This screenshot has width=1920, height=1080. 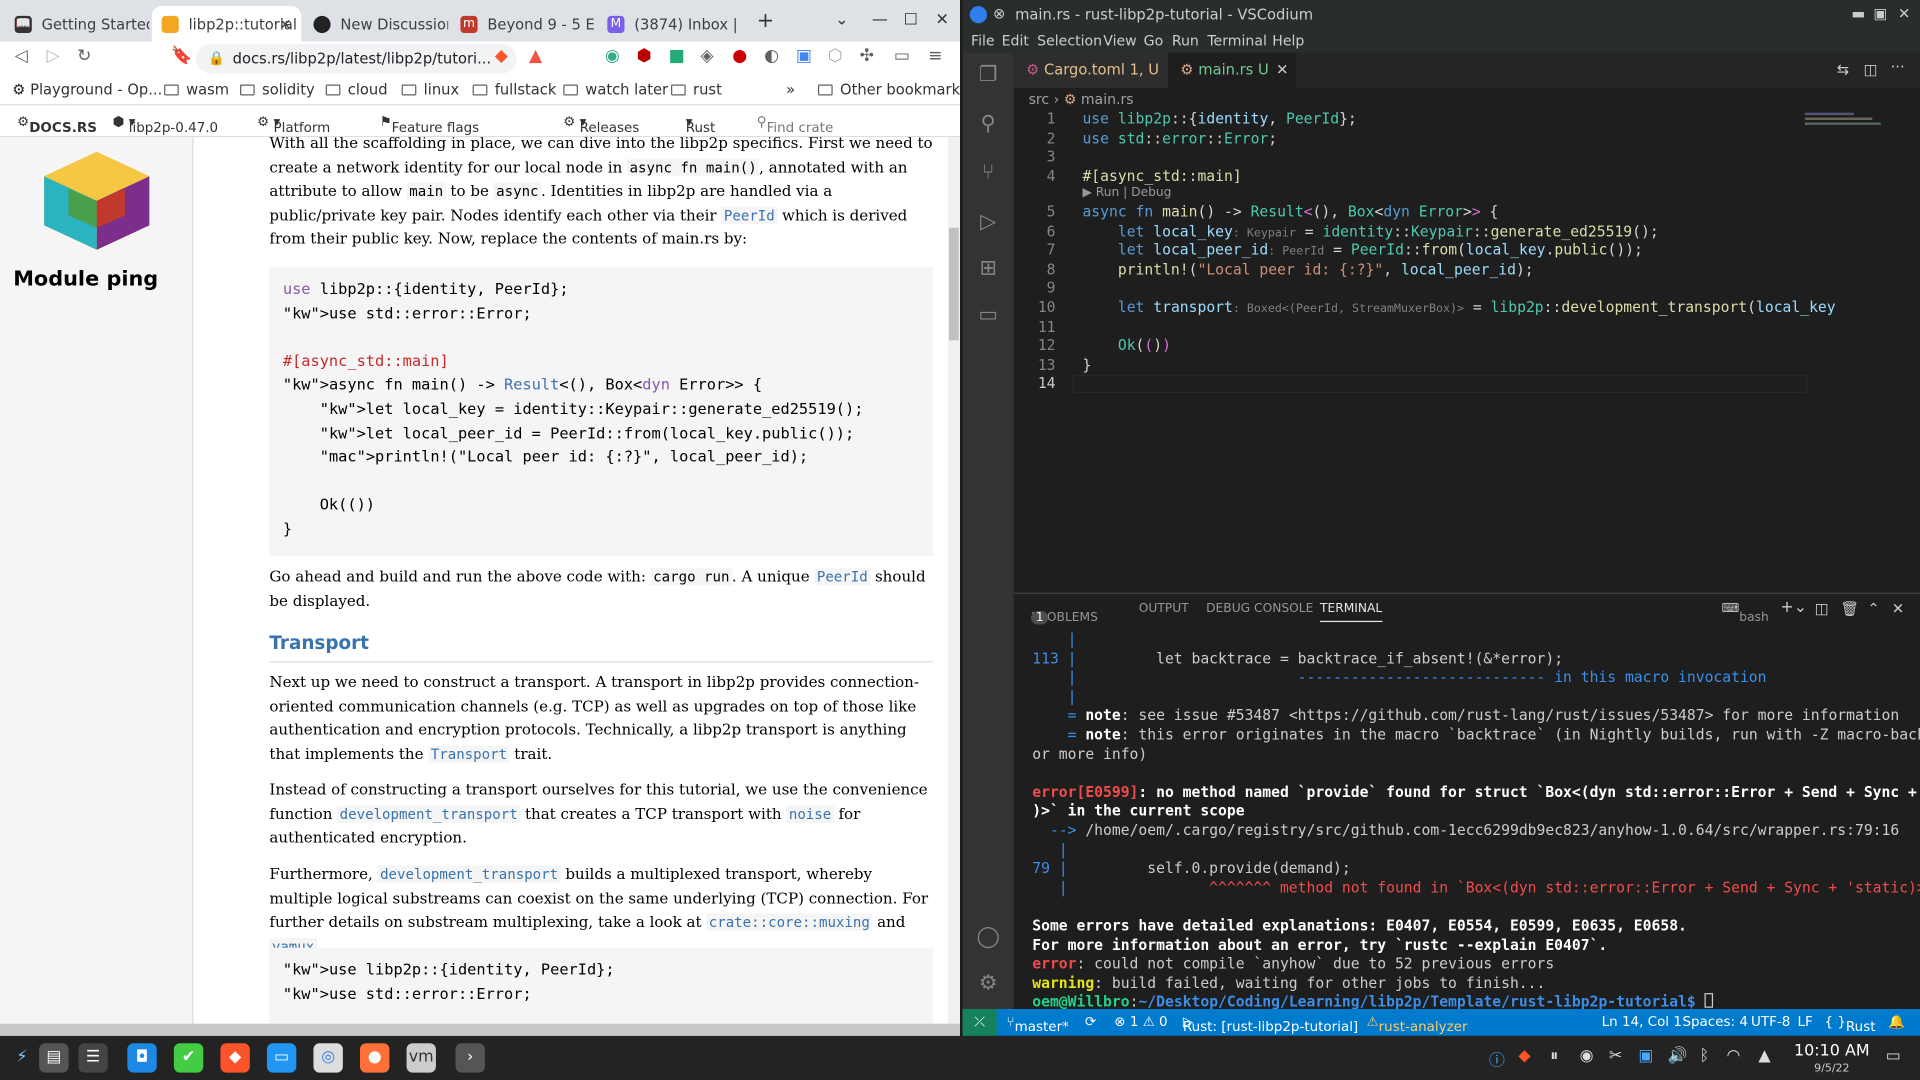 I want to click on tab-output: OUTPUT, so click(x=1164, y=608).